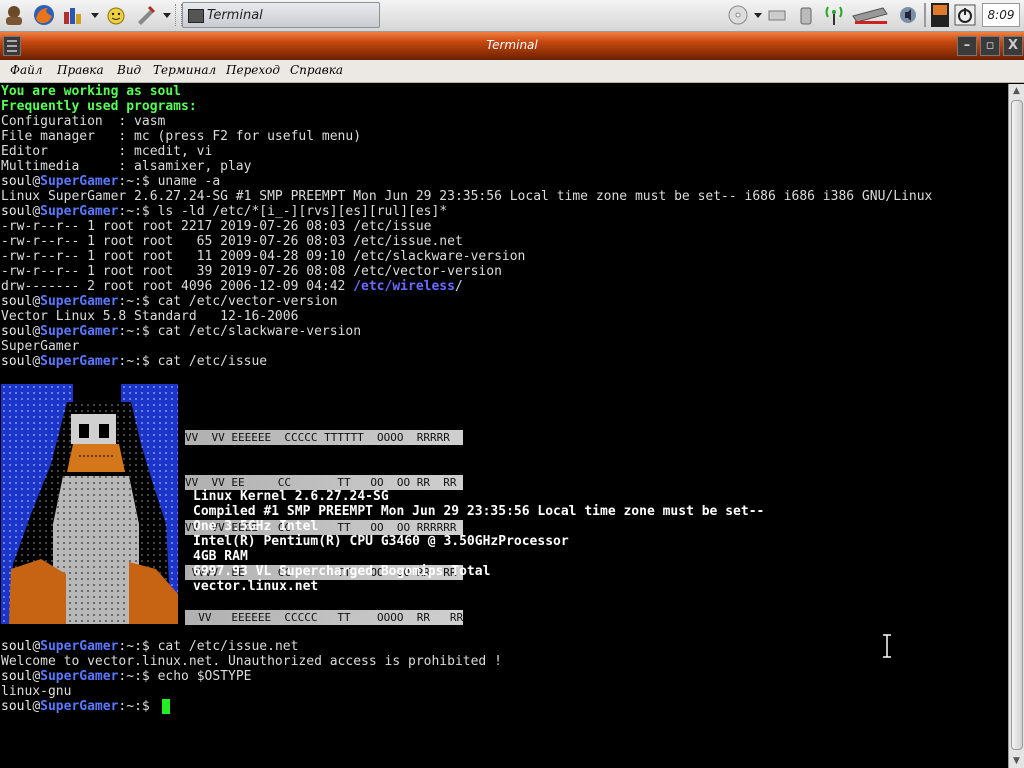 The width and height of the screenshot is (1024, 768). I want to click on ls-dir-suffix: /, so click(458, 286).